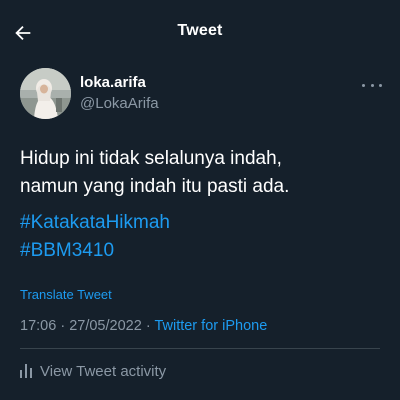 The height and width of the screenshot is (400, 400). Describe the element at coordinates (200, 251) in the screenshot. I see `hashtag-link: #BBM3410` at that location.